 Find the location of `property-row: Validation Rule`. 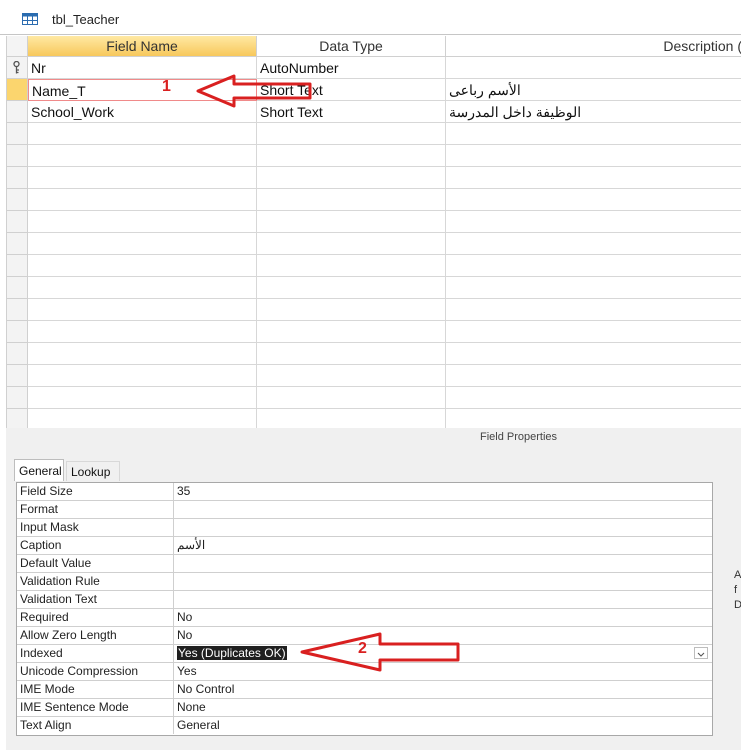

property-row: Validation Rule is located at coordinates (364, 582).